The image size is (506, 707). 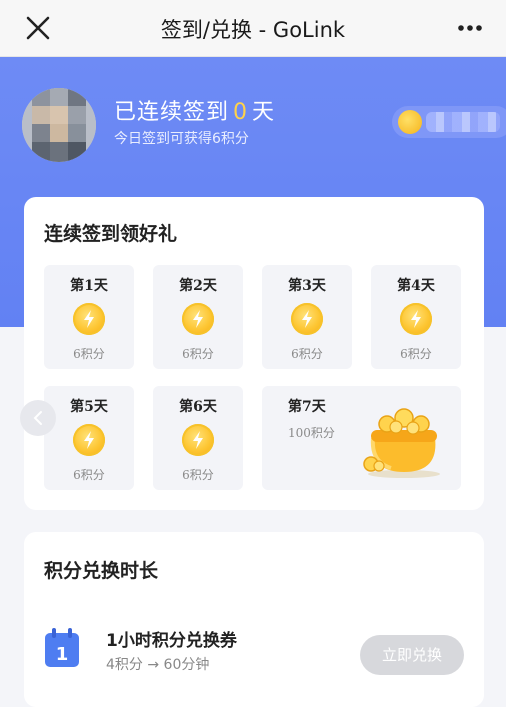 What do you see at coordinates (198, 407) in the screenshot?
I see `day-label: 第6天` at bounding box center [198, 407].